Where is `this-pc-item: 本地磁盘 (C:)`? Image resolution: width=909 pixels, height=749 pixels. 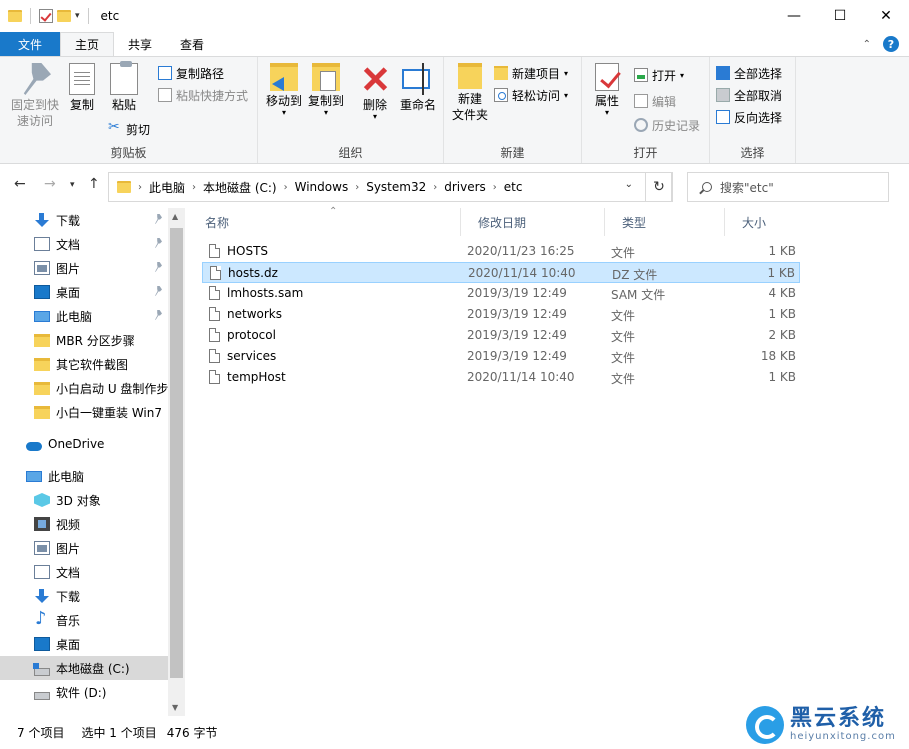
this-pc-item: 本地磁盘 (C:) is located at coordinates (84, 668).